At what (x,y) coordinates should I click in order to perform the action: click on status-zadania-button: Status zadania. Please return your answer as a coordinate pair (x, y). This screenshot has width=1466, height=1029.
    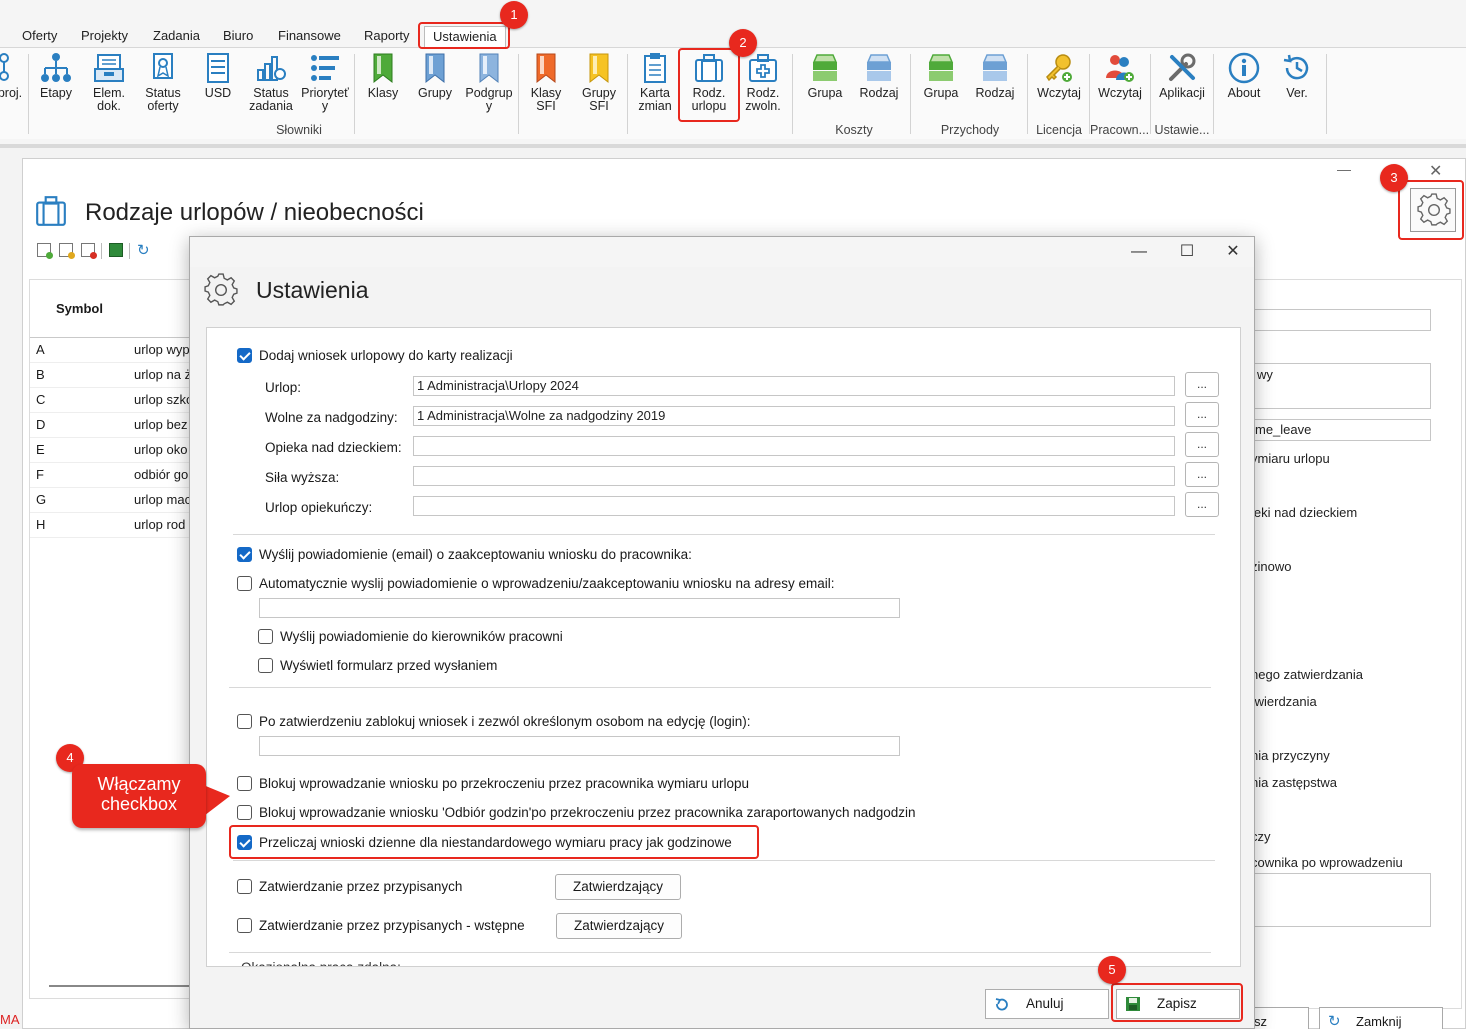
    Looking at the image, I should click on (271, 85).